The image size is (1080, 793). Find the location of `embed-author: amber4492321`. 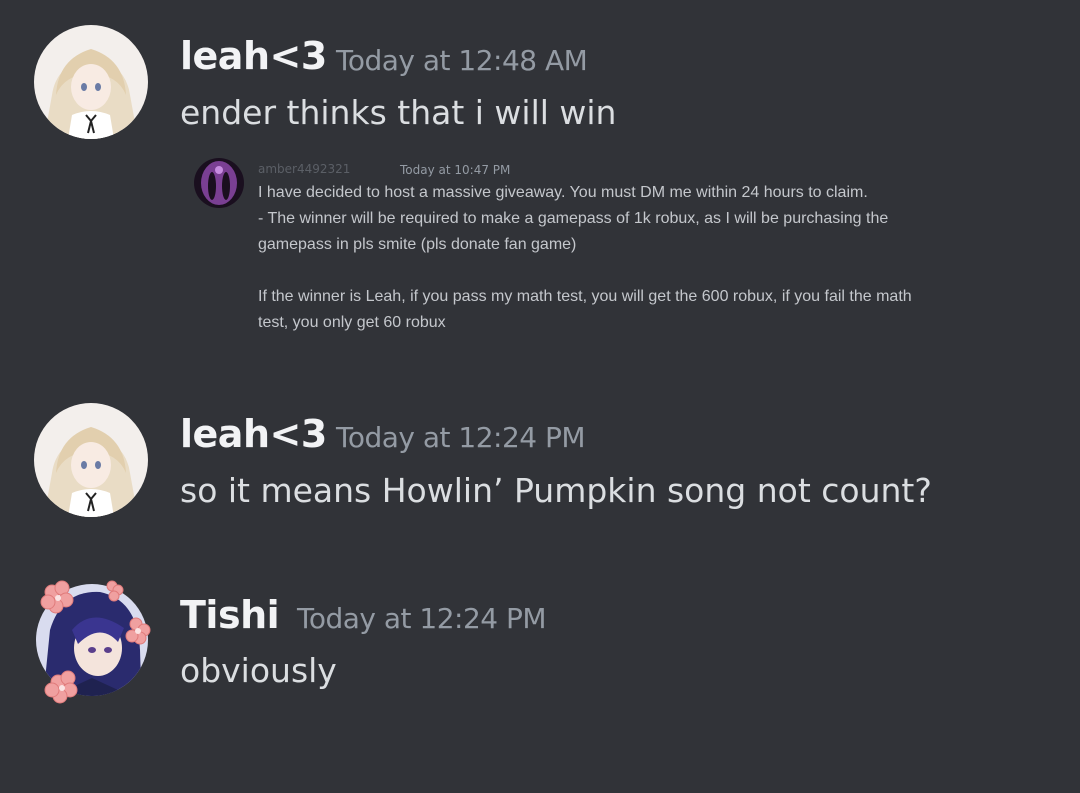

embed-author: amber4492321 is located at coordinates (304, 169).